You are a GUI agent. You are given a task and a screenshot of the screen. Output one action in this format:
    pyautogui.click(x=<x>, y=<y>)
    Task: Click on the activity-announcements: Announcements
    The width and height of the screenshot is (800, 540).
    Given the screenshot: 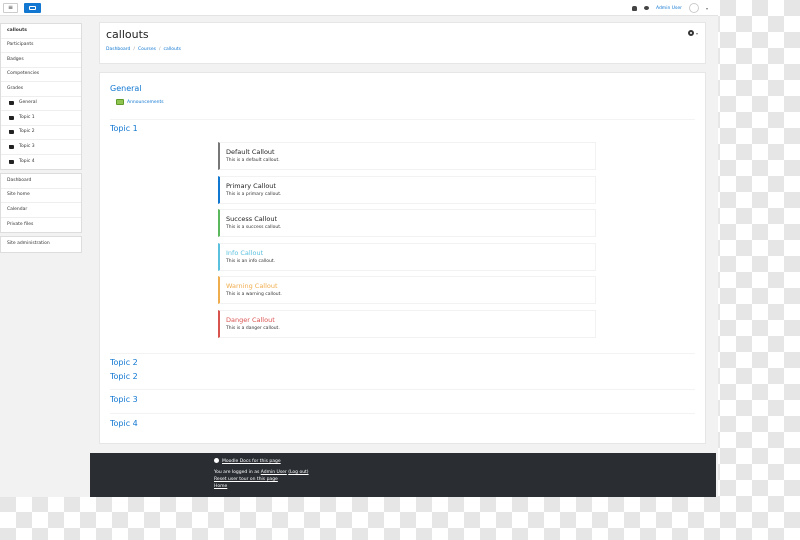 What is the action you would take?
    pyautogui.click(x=140, y=102)
    